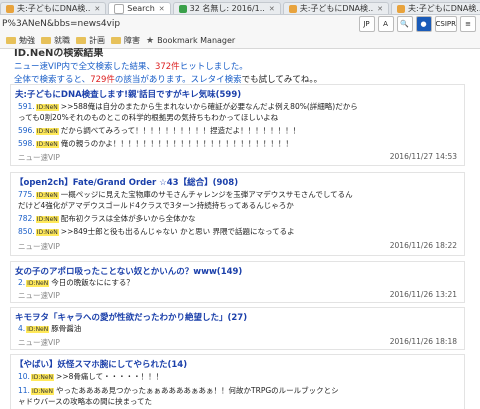  Describe the element at coordinates (119, 8) in the screenshot. I see `page-icon` at that location.